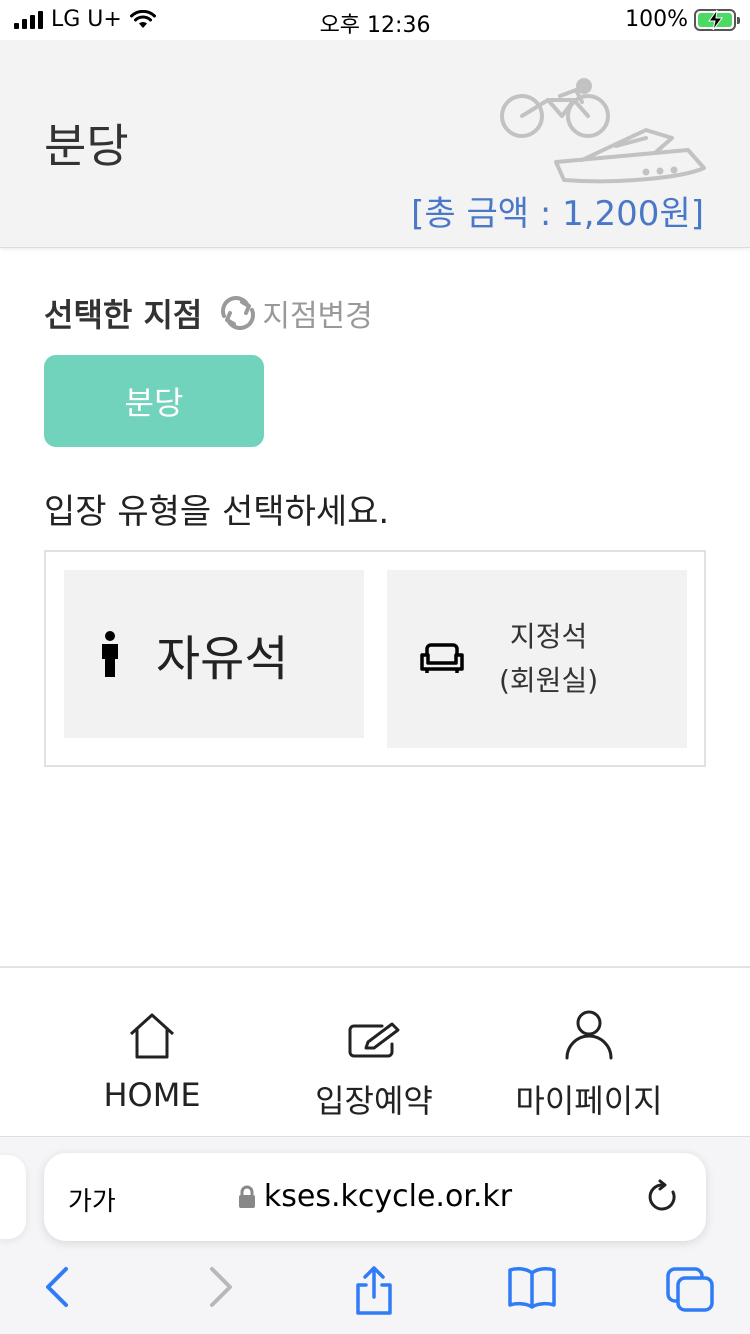  I want to click on bottom-nav: HOME 입장예약 마이페이지, so click(375, 1051).